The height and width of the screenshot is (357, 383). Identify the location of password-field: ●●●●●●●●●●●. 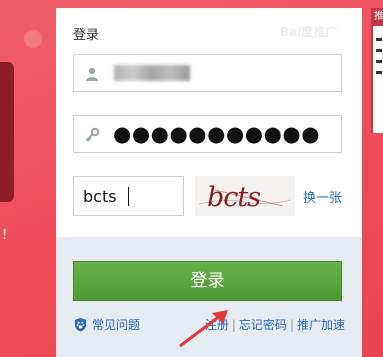
(207, 134).